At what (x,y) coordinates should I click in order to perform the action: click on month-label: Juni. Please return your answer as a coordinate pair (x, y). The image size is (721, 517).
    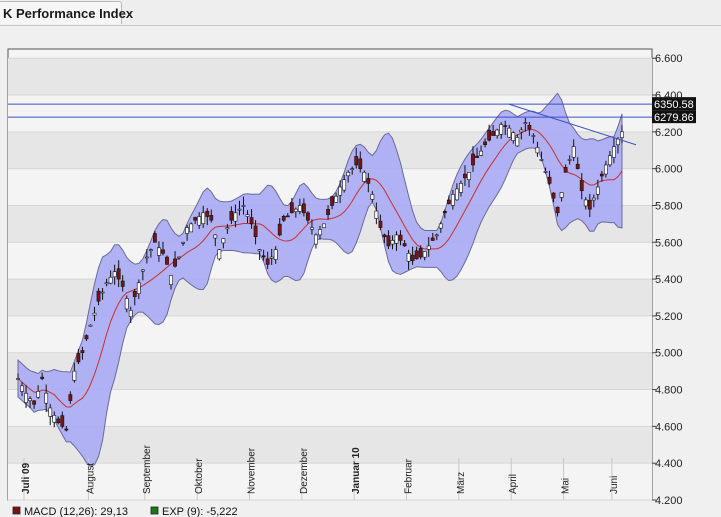
    Looking at the image, I should click on (614, 485).